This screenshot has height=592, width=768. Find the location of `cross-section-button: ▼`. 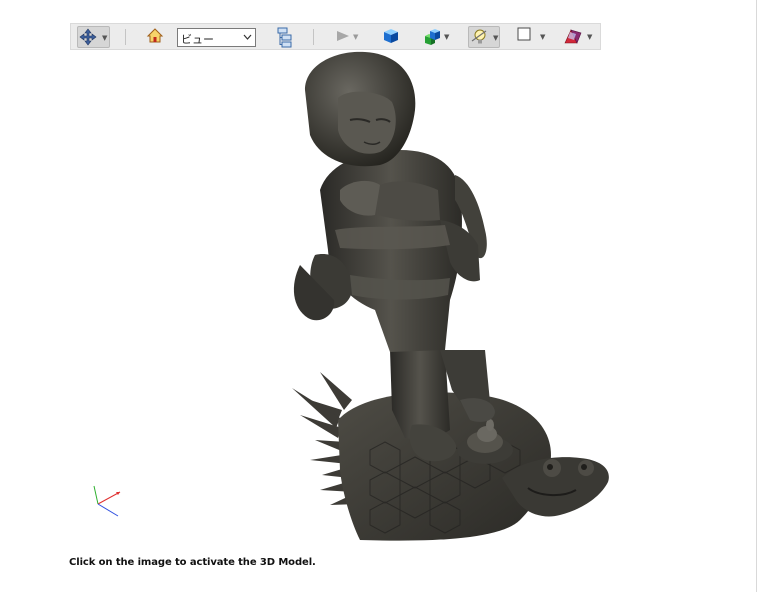

cross-section-button: ▼ is located at coordinates (578, 37).